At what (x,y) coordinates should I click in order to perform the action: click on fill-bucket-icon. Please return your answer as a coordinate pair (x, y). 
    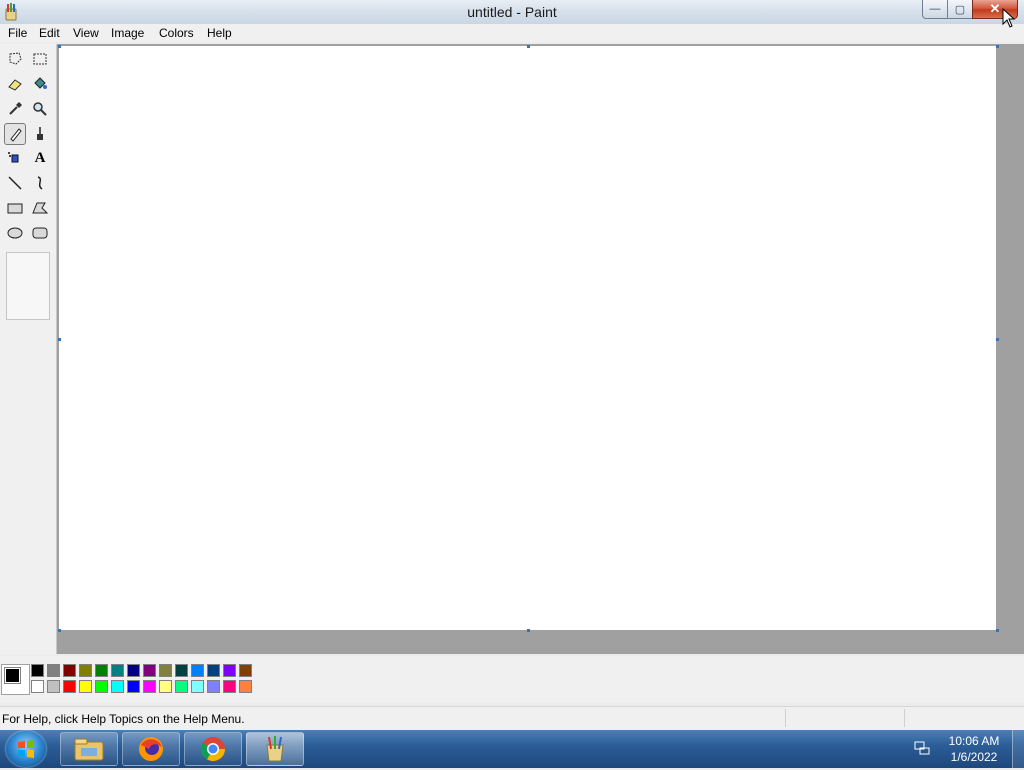
    Looking at the image, I should click on (40, 84).